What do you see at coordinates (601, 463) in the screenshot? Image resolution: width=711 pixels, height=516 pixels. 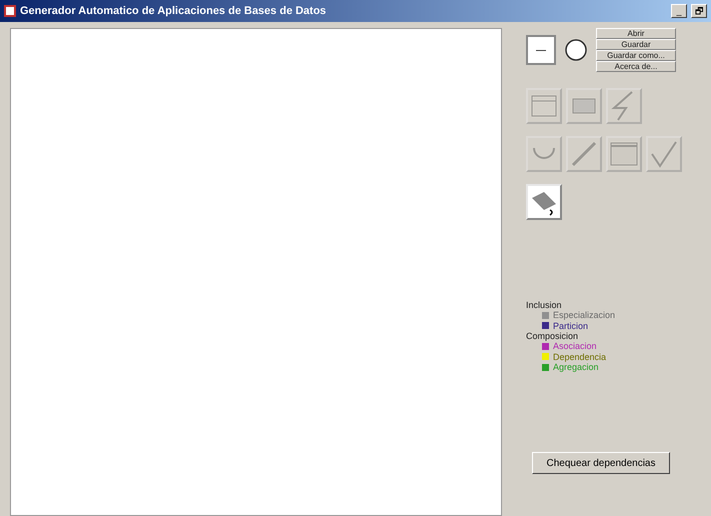 I see `check-dependencies-button: Chequear dependencias` at bounding box center [601, 463].